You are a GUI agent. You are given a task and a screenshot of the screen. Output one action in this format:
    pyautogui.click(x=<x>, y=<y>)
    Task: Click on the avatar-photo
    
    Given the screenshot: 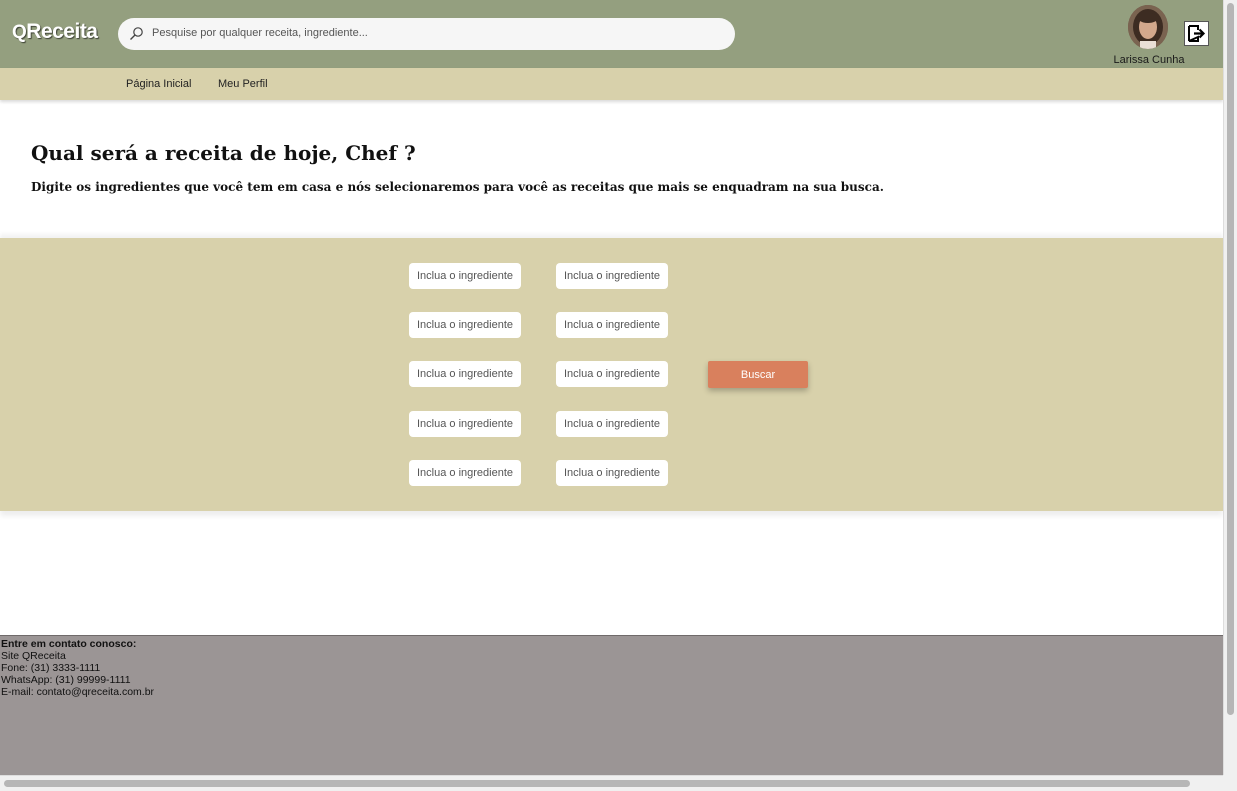 What is the action you would take?
    pyautogui.click(x=1148, y=27)
    